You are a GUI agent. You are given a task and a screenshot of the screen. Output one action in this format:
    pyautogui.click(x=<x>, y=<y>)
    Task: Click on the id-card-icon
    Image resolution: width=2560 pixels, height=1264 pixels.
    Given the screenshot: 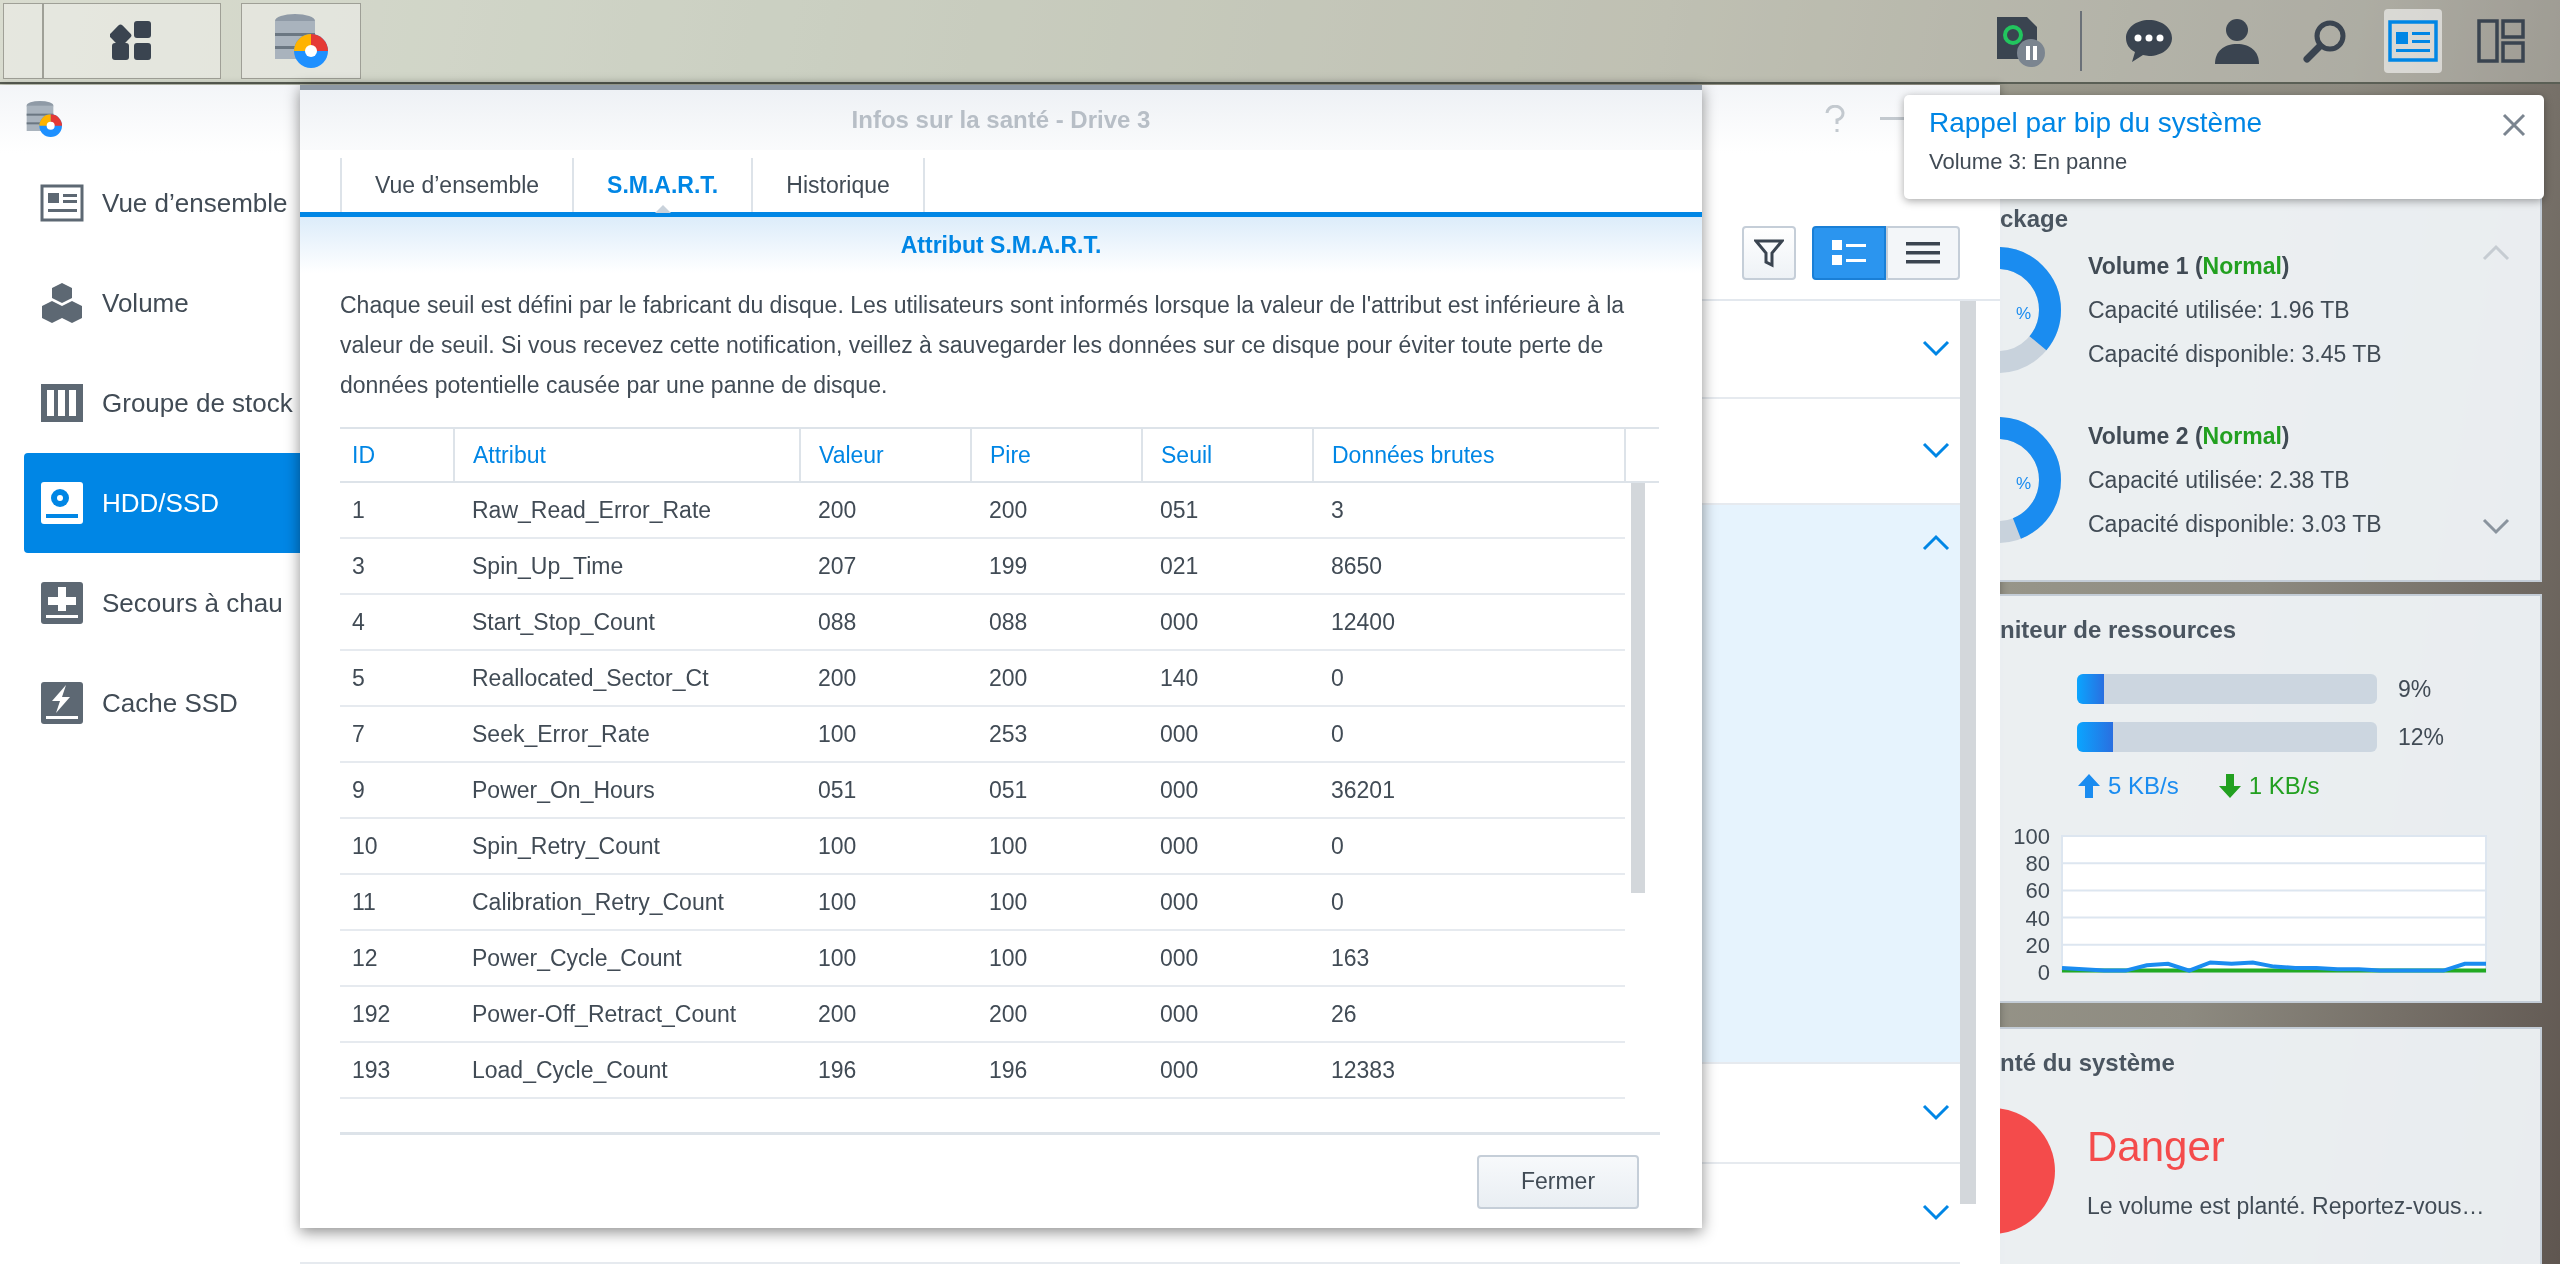 What is the action you would take?
    pyautogui.click(x=2413, y=41)
    